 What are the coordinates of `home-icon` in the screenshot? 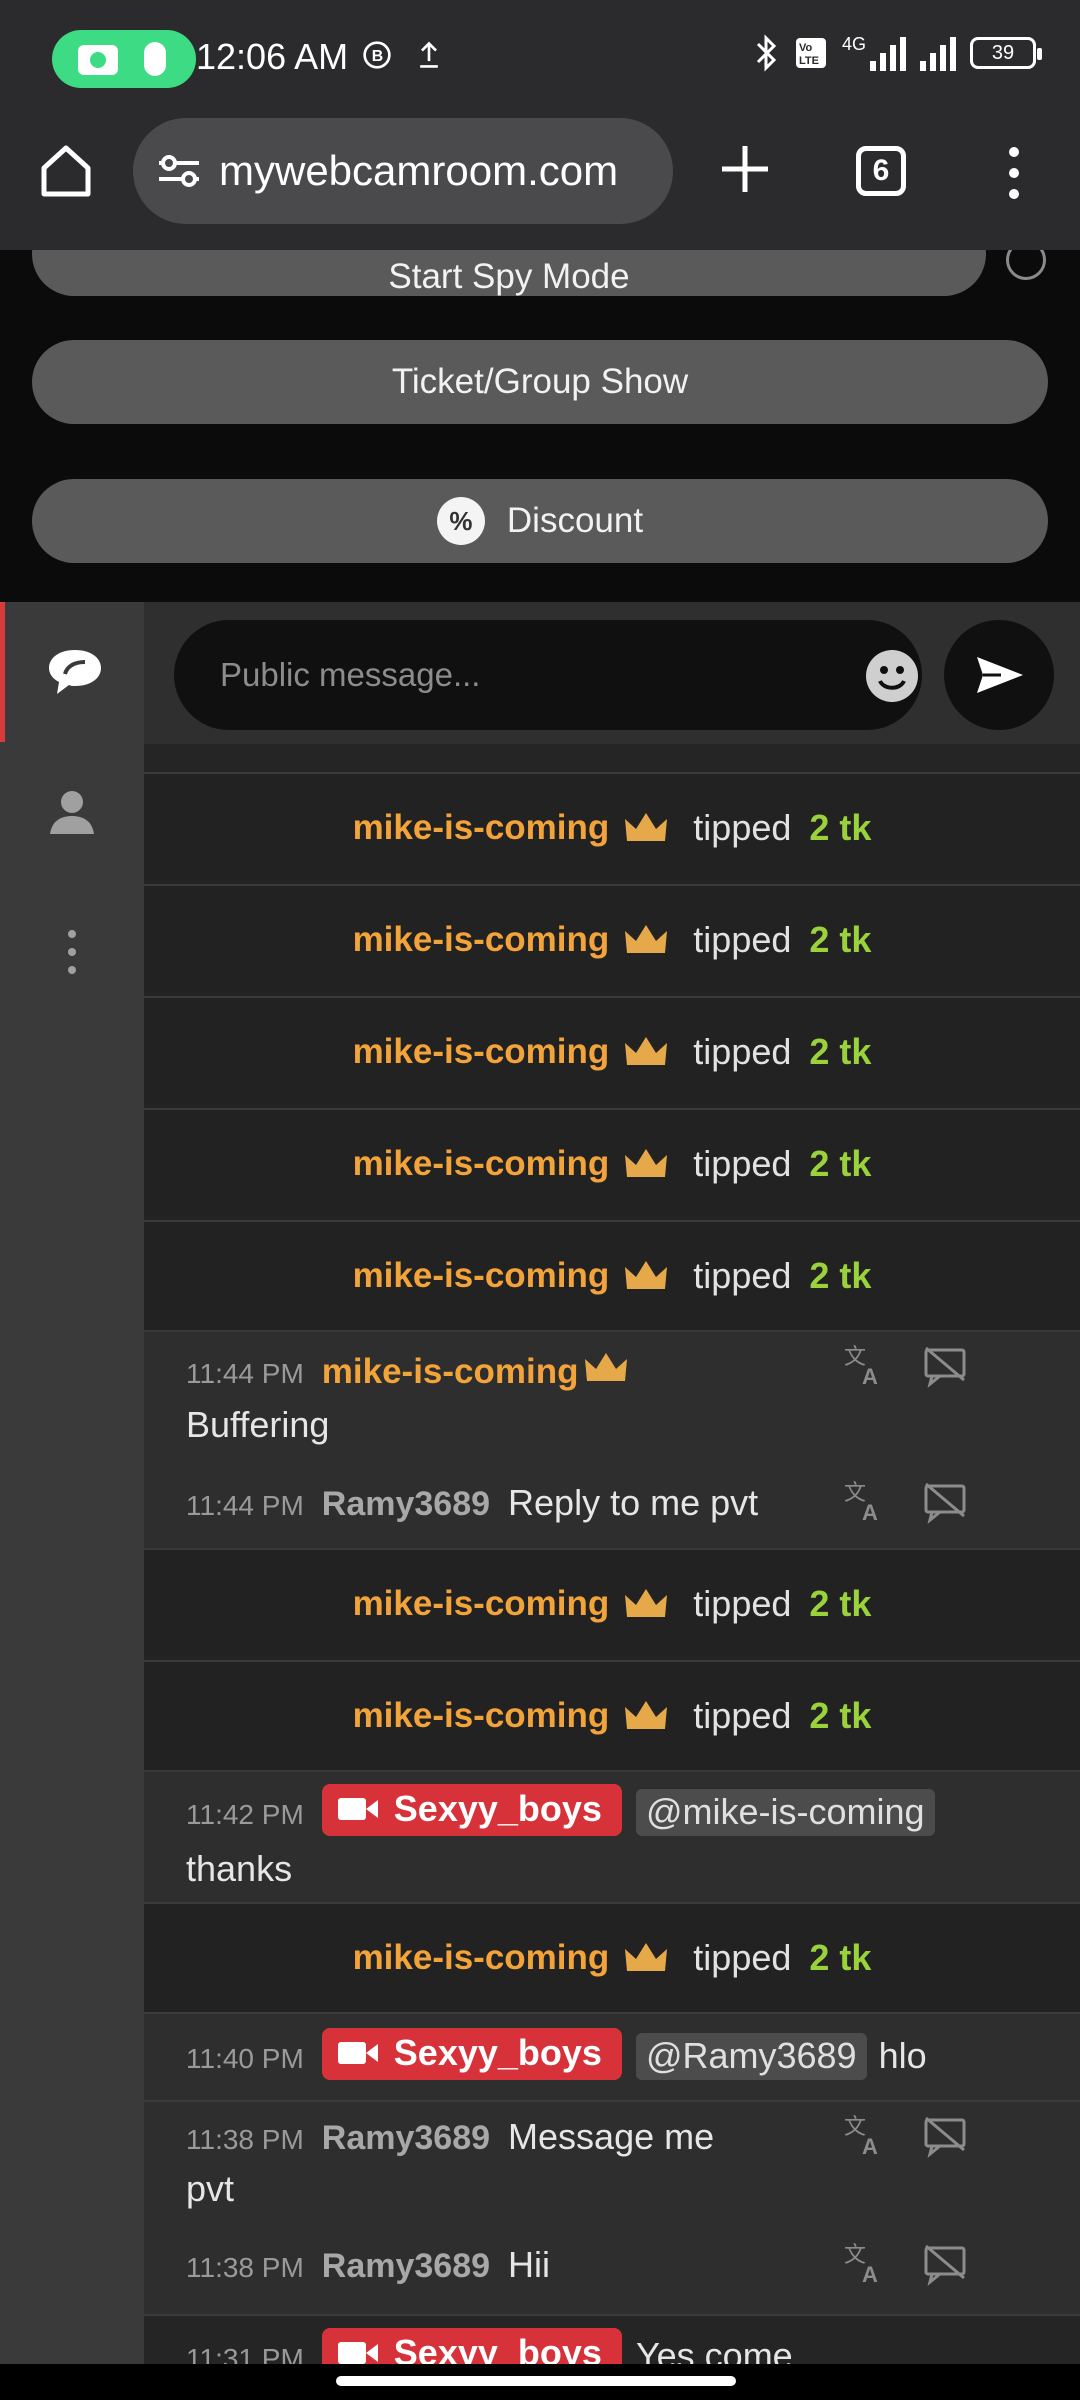 It's located at (66, 170).